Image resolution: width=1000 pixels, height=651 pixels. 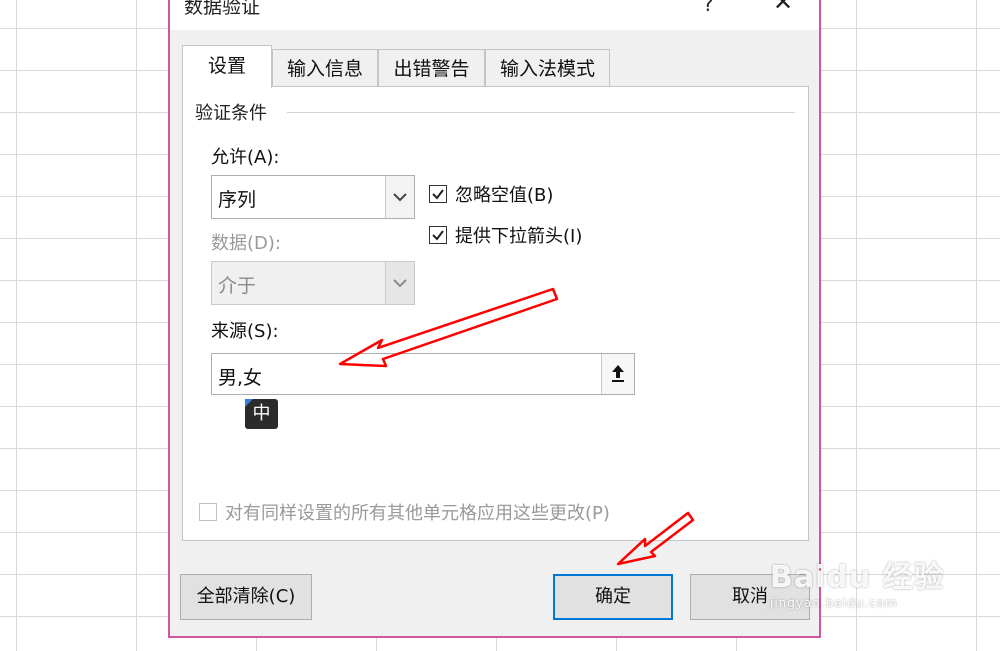 I want to click on watermark-logo: Baidu 经验, so click(x=857, y=577).